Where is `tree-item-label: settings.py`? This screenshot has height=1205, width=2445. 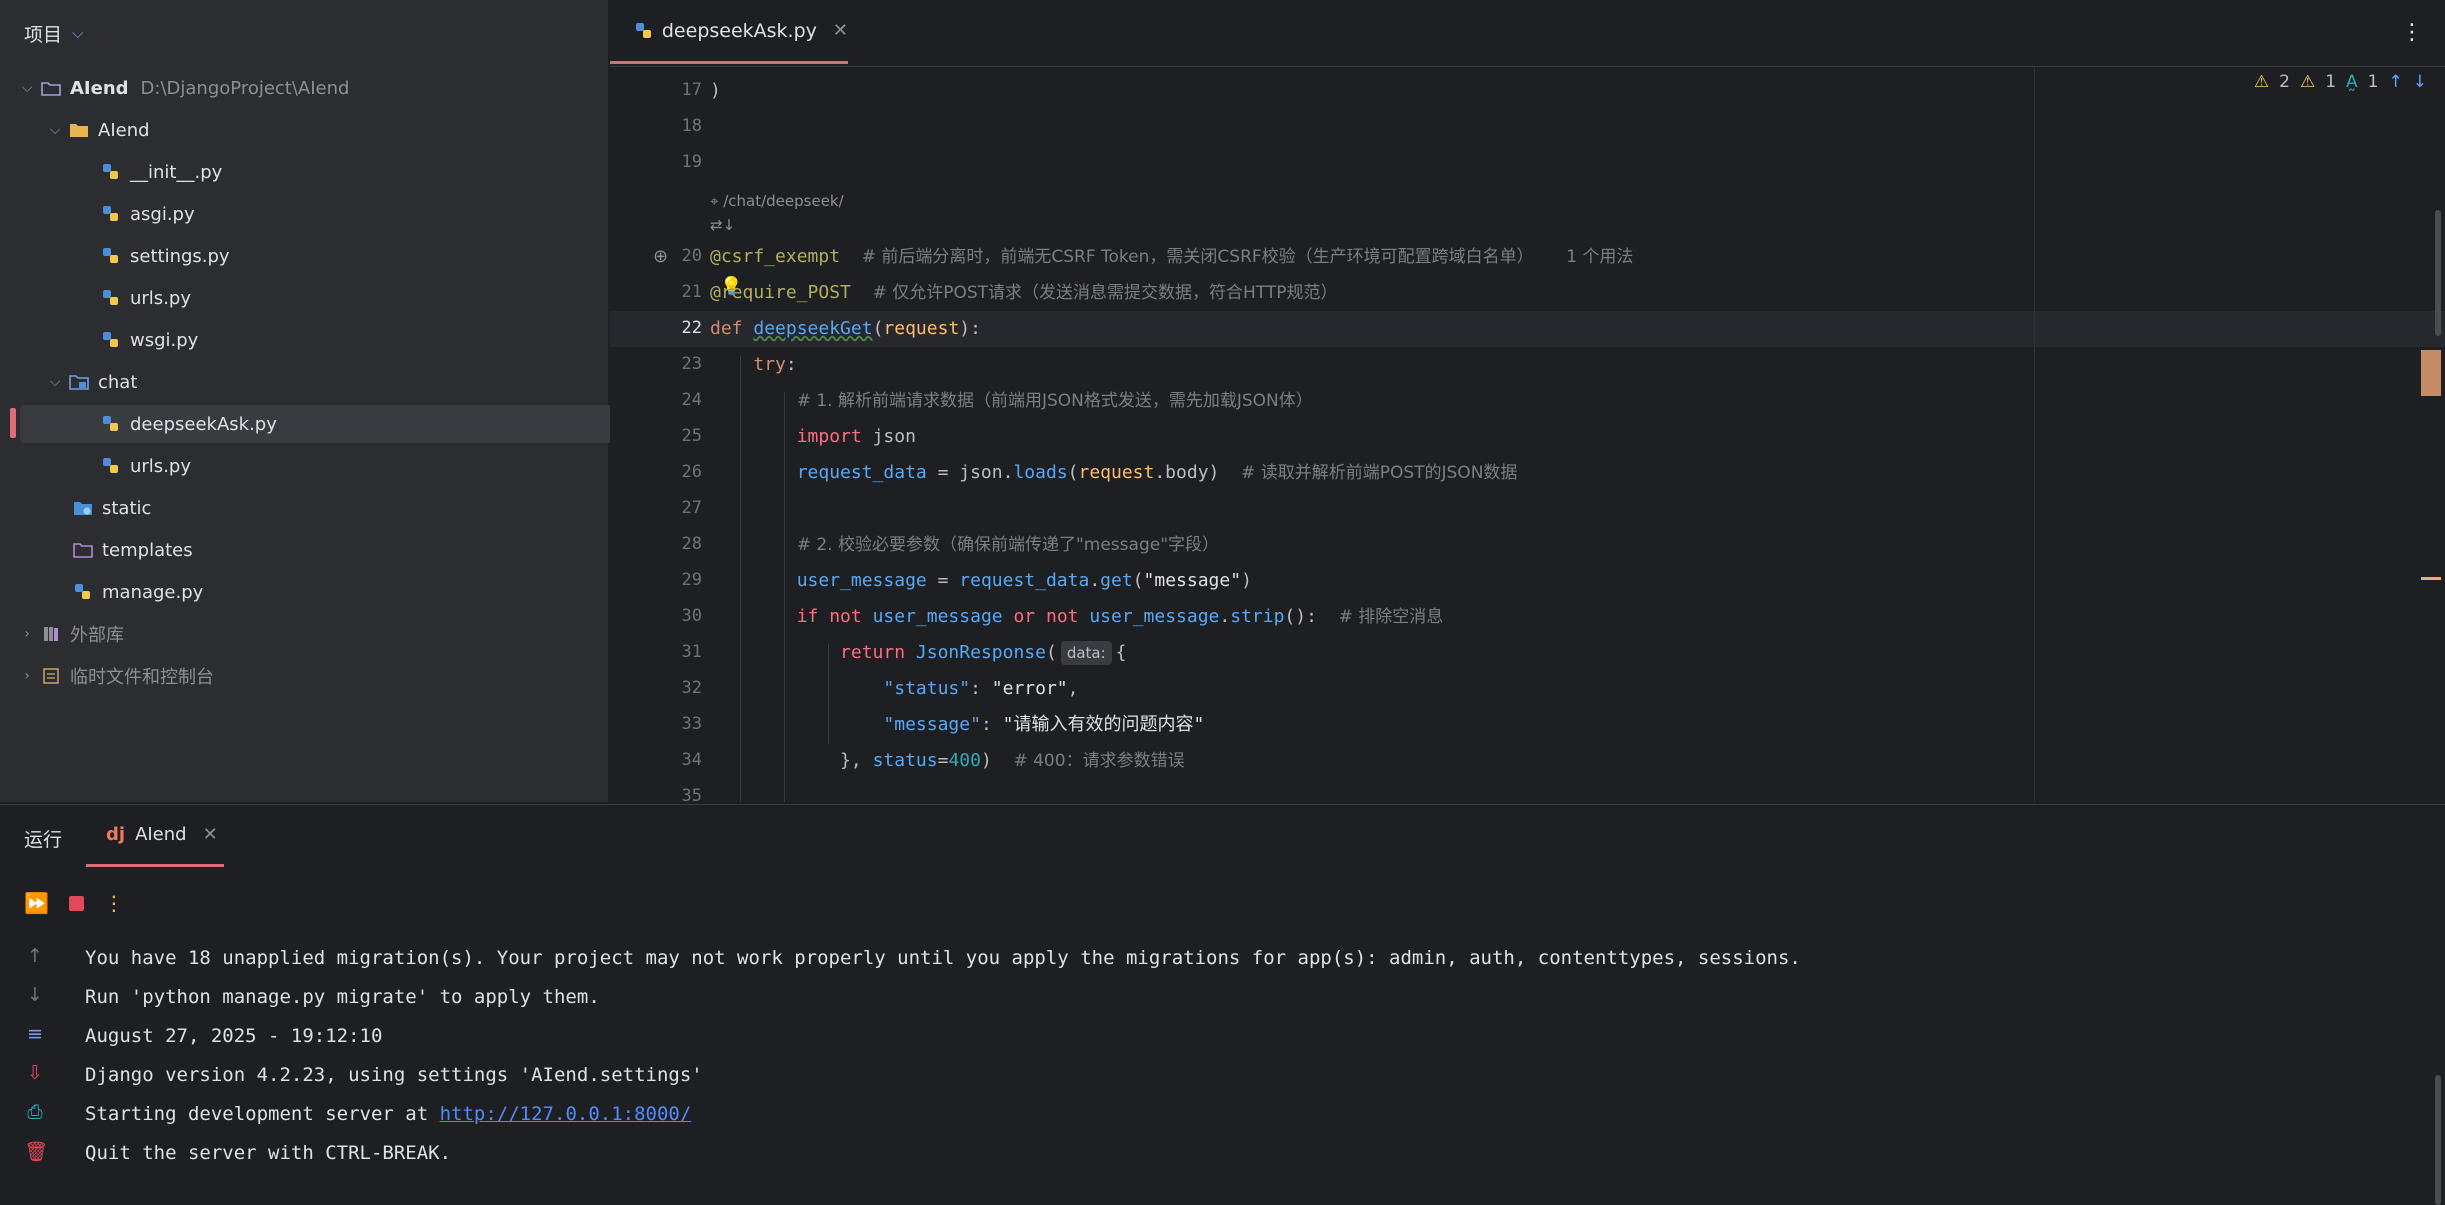
tree-item-label: settings.py is located at coordinates (180, 256).